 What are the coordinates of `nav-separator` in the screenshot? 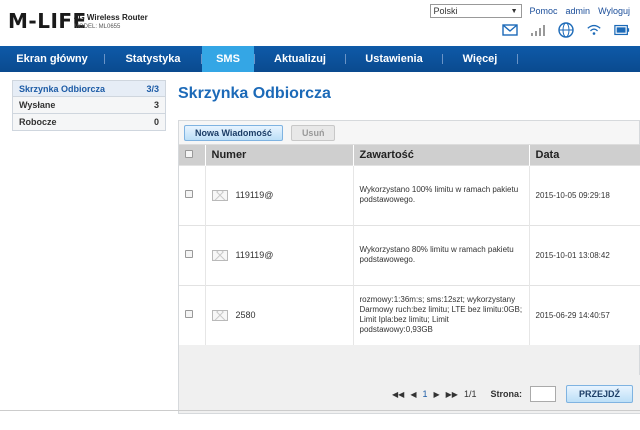 It's located at (517, 59).